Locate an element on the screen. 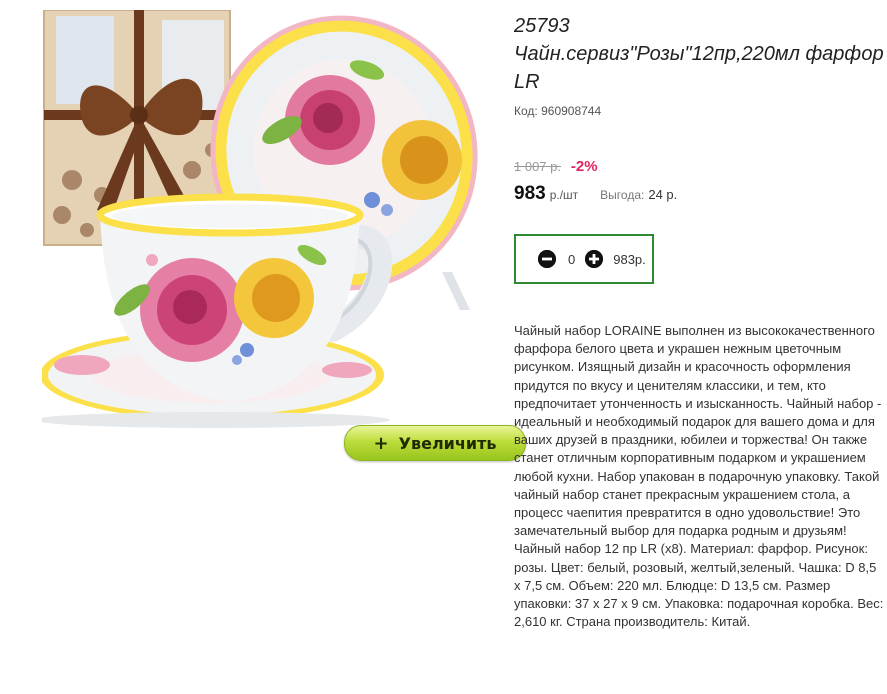 The width and height of the screenshot is (887, 694). plus-icon: + is located at coordinates (381, 443).